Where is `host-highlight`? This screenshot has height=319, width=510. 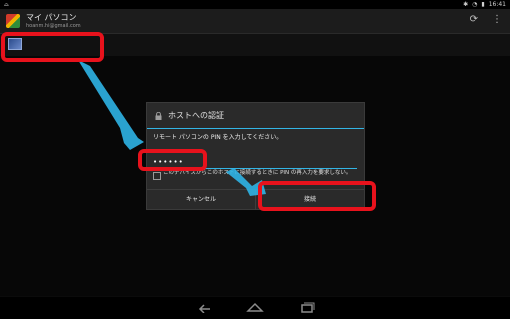
host-highlight is located at coordinates (52, 47).